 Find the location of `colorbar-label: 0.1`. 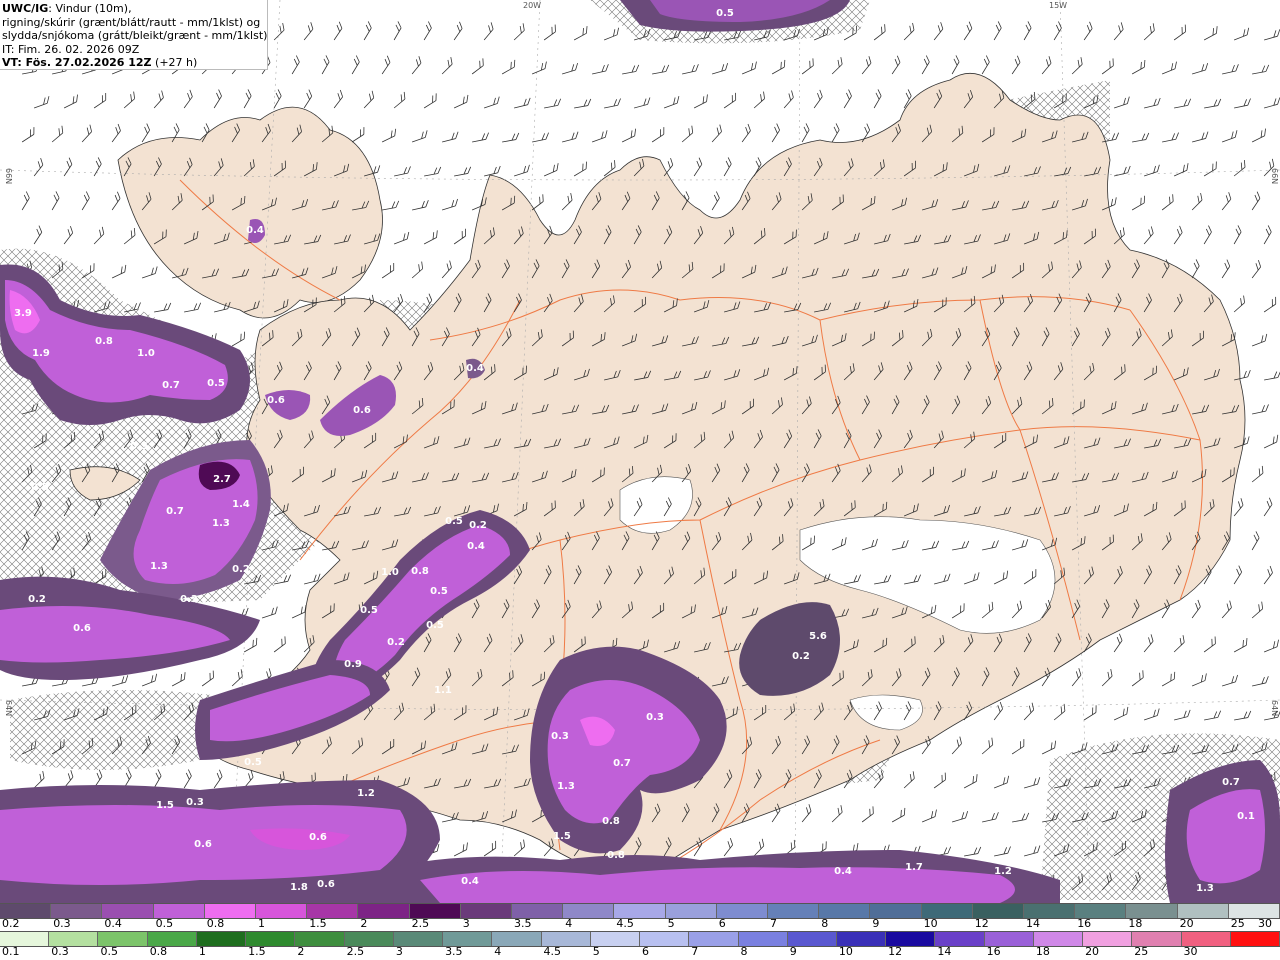

colorbar-label: 0.1 is located at coordinates (11, 951).